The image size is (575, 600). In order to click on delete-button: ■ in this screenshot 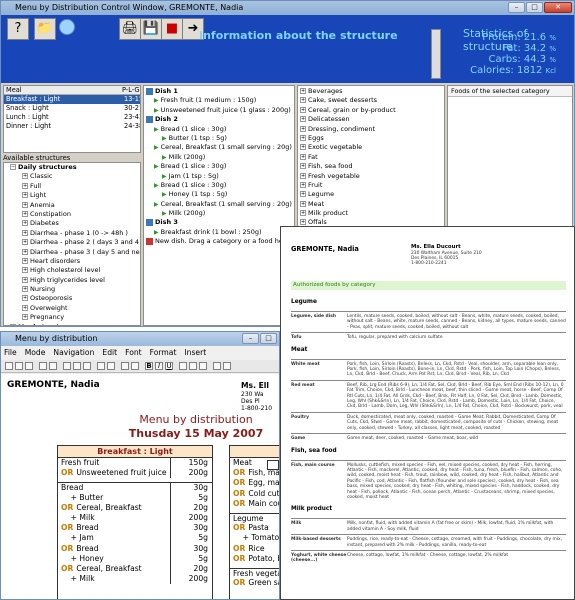, I will do `click(172, 29)`.